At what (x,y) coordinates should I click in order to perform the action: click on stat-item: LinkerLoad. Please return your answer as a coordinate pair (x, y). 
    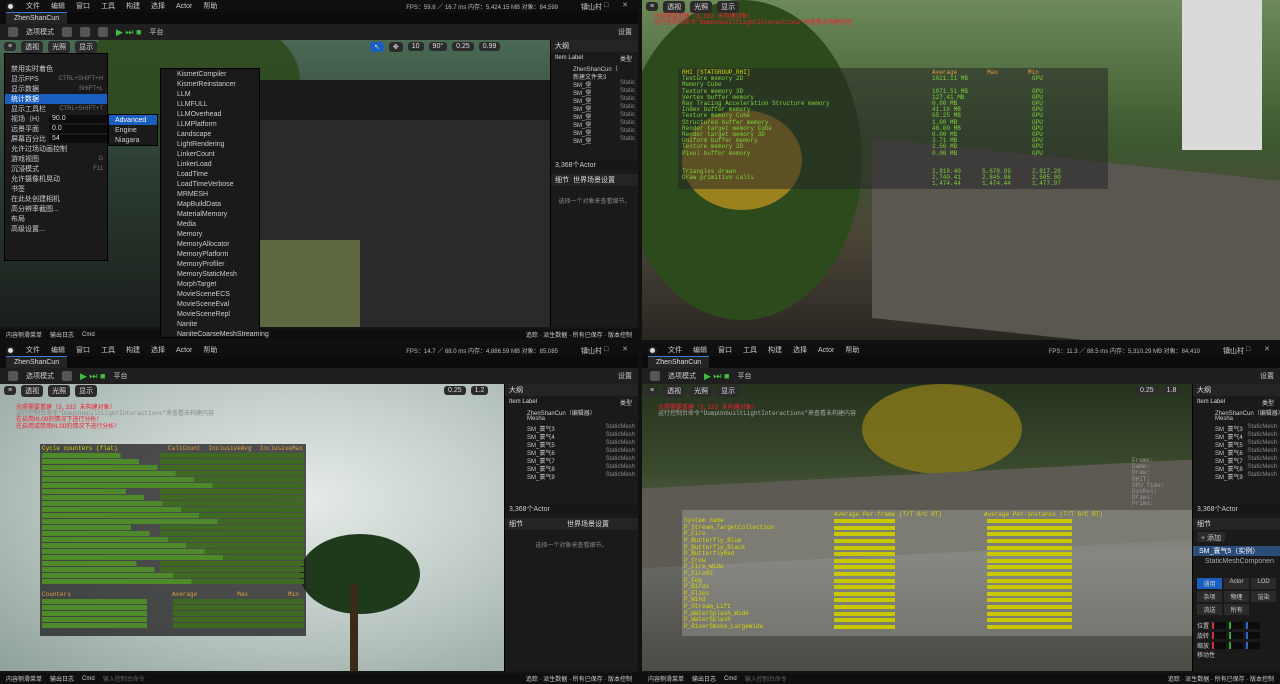
    Looking at the image, I should click on (210, 164).